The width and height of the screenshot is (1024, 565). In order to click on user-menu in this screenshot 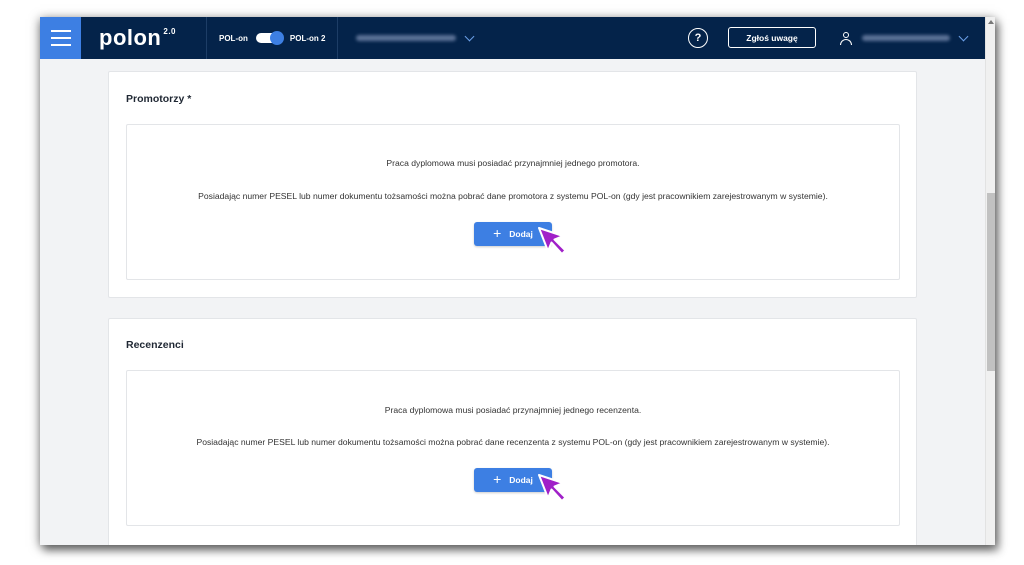, I will do `click(904, 38)`.